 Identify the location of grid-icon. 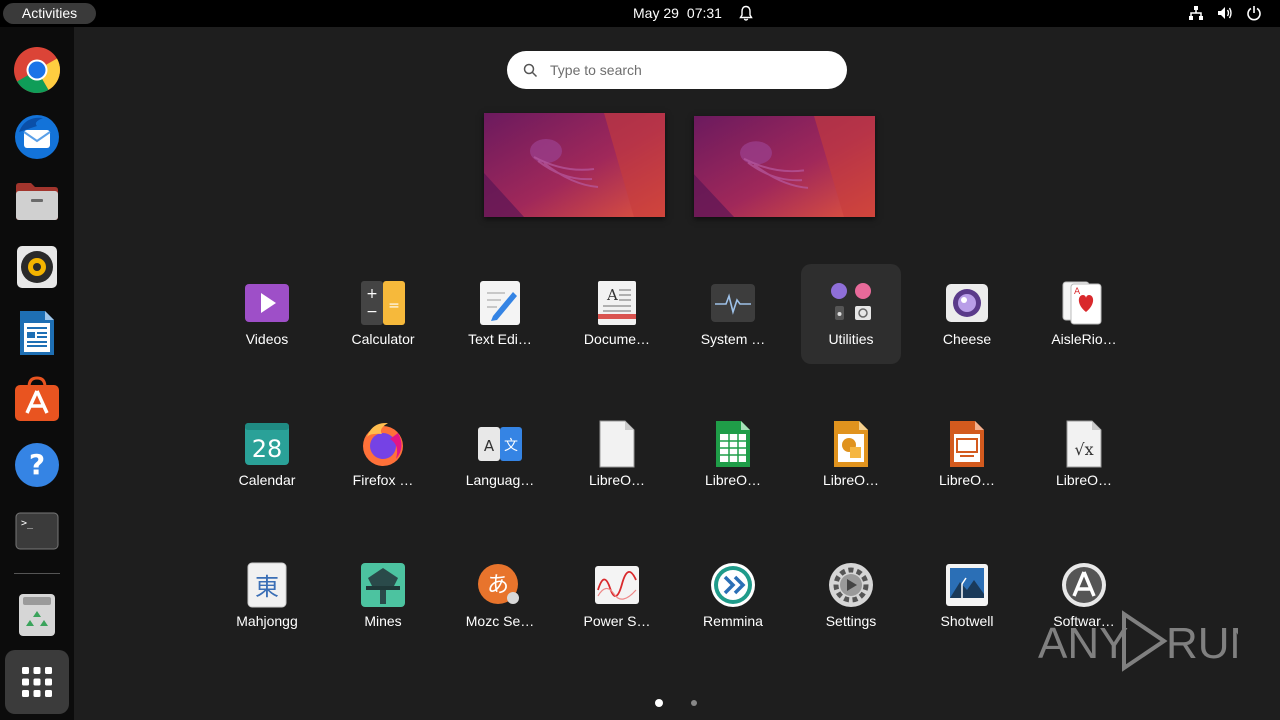
(37, 682).